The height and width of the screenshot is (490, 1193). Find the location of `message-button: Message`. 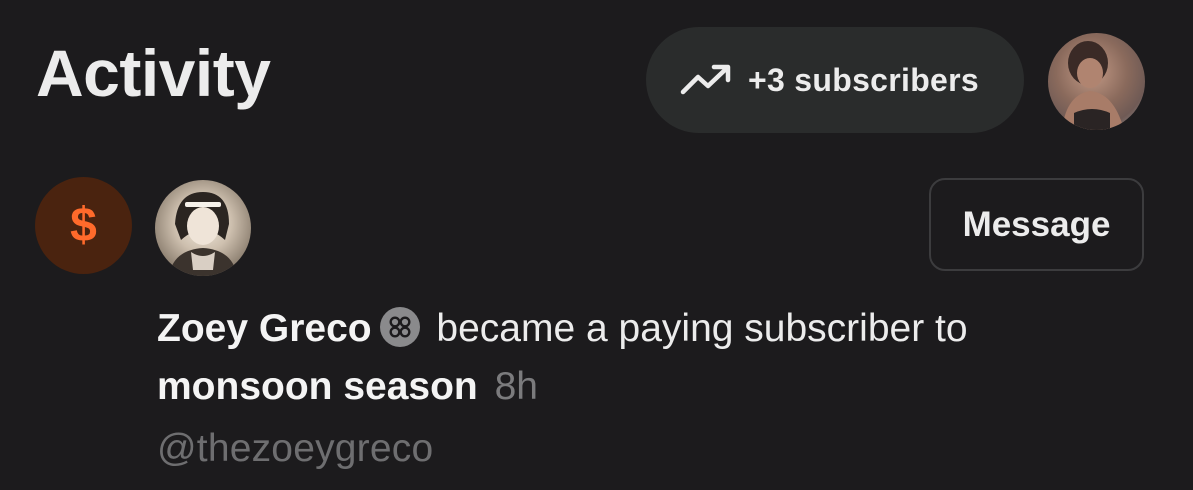

message-button: Message is located at coordinates (1036, 224).